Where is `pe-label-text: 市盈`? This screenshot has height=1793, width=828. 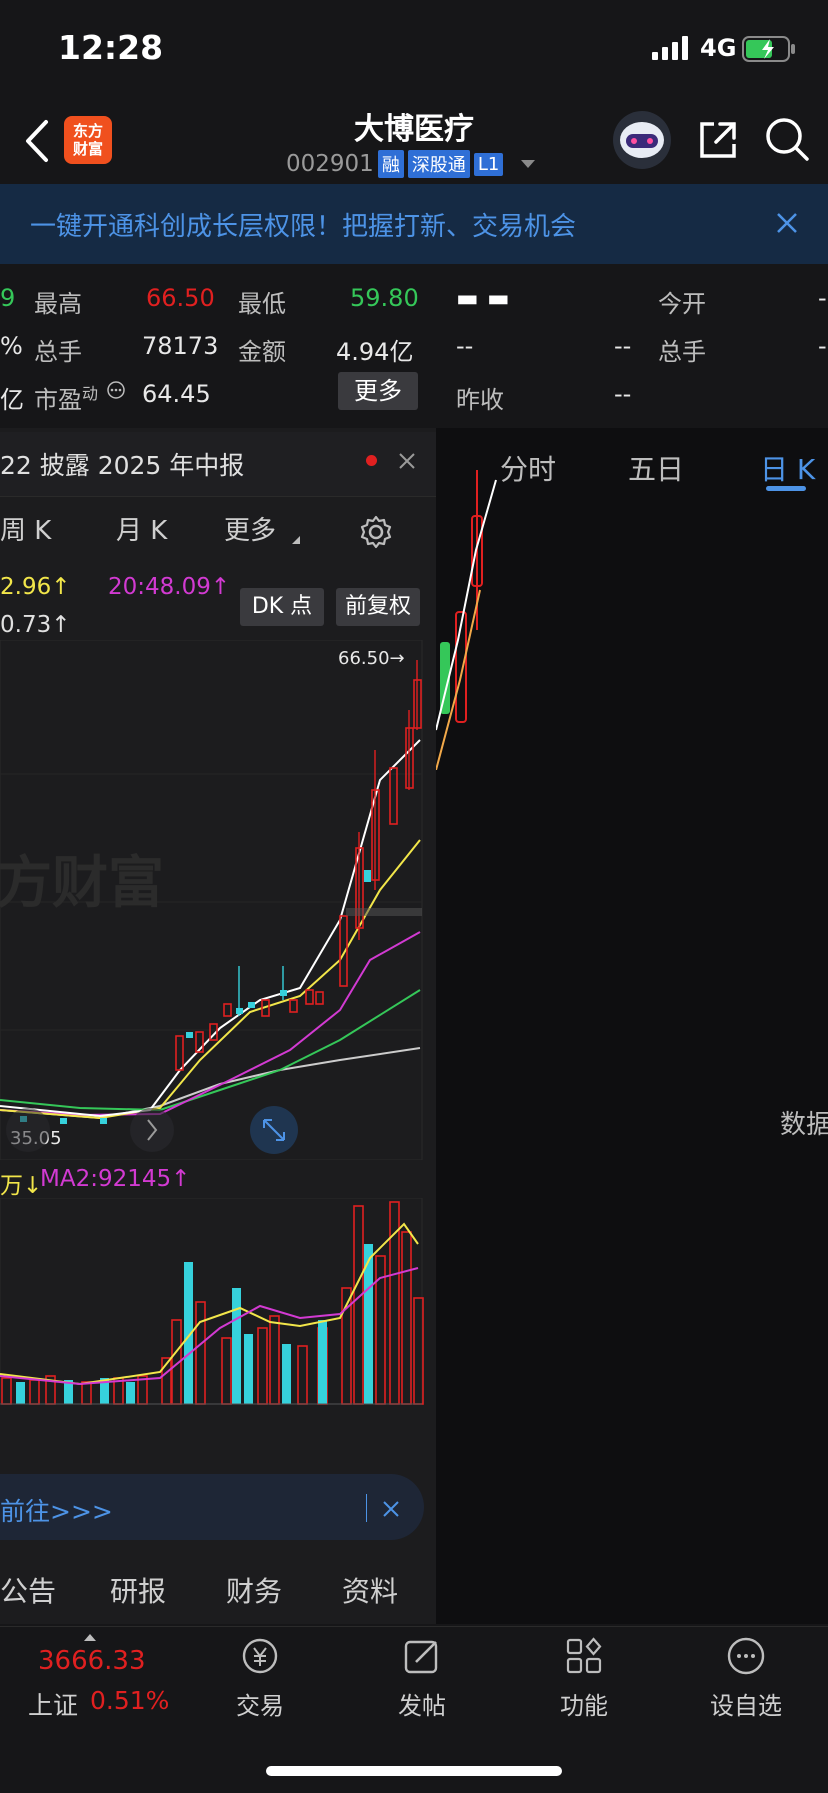
pe-label-text: 市盈 is located at coordinates (58, 400).